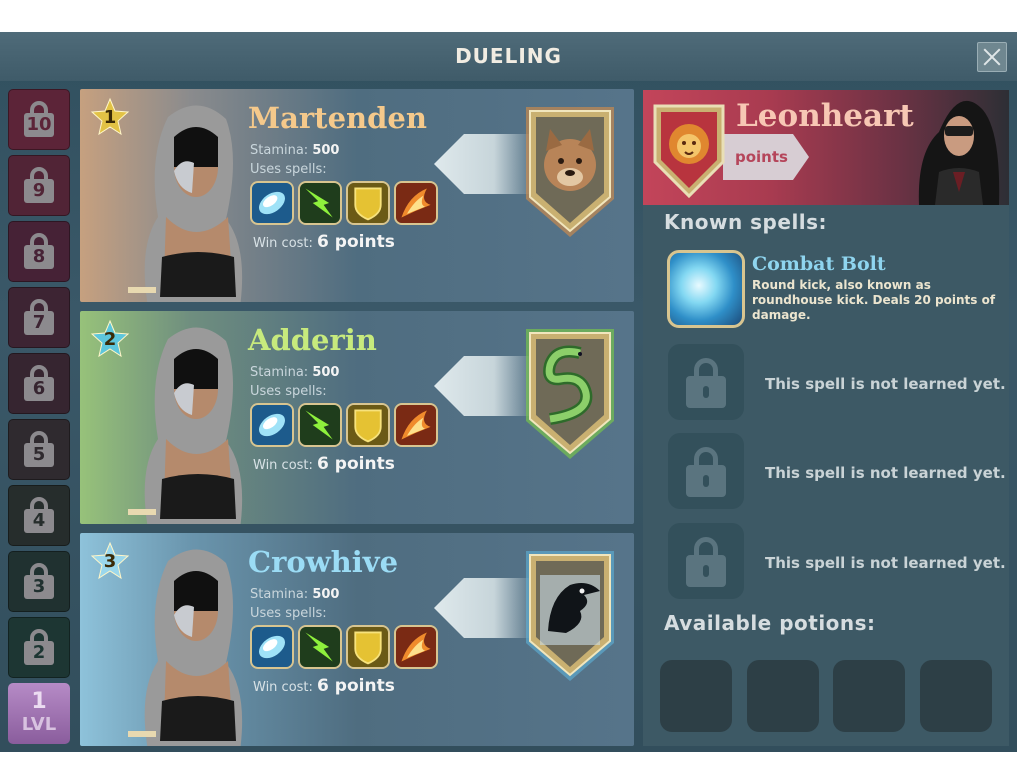  I want to click on player-header: points Leonheart, so click(826, 147).